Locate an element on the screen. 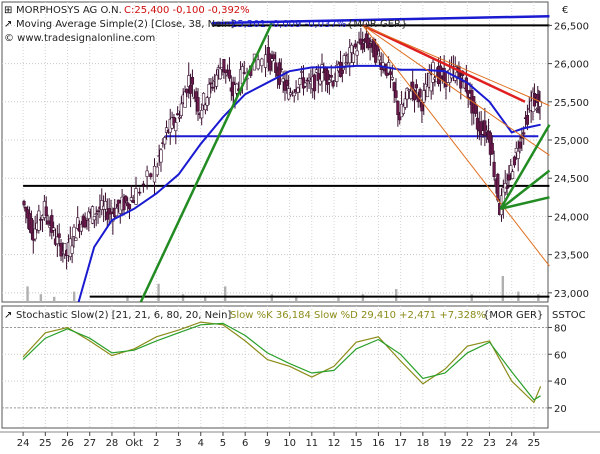  ma-source: {MOR GER} is located at coordinates (377, 24).